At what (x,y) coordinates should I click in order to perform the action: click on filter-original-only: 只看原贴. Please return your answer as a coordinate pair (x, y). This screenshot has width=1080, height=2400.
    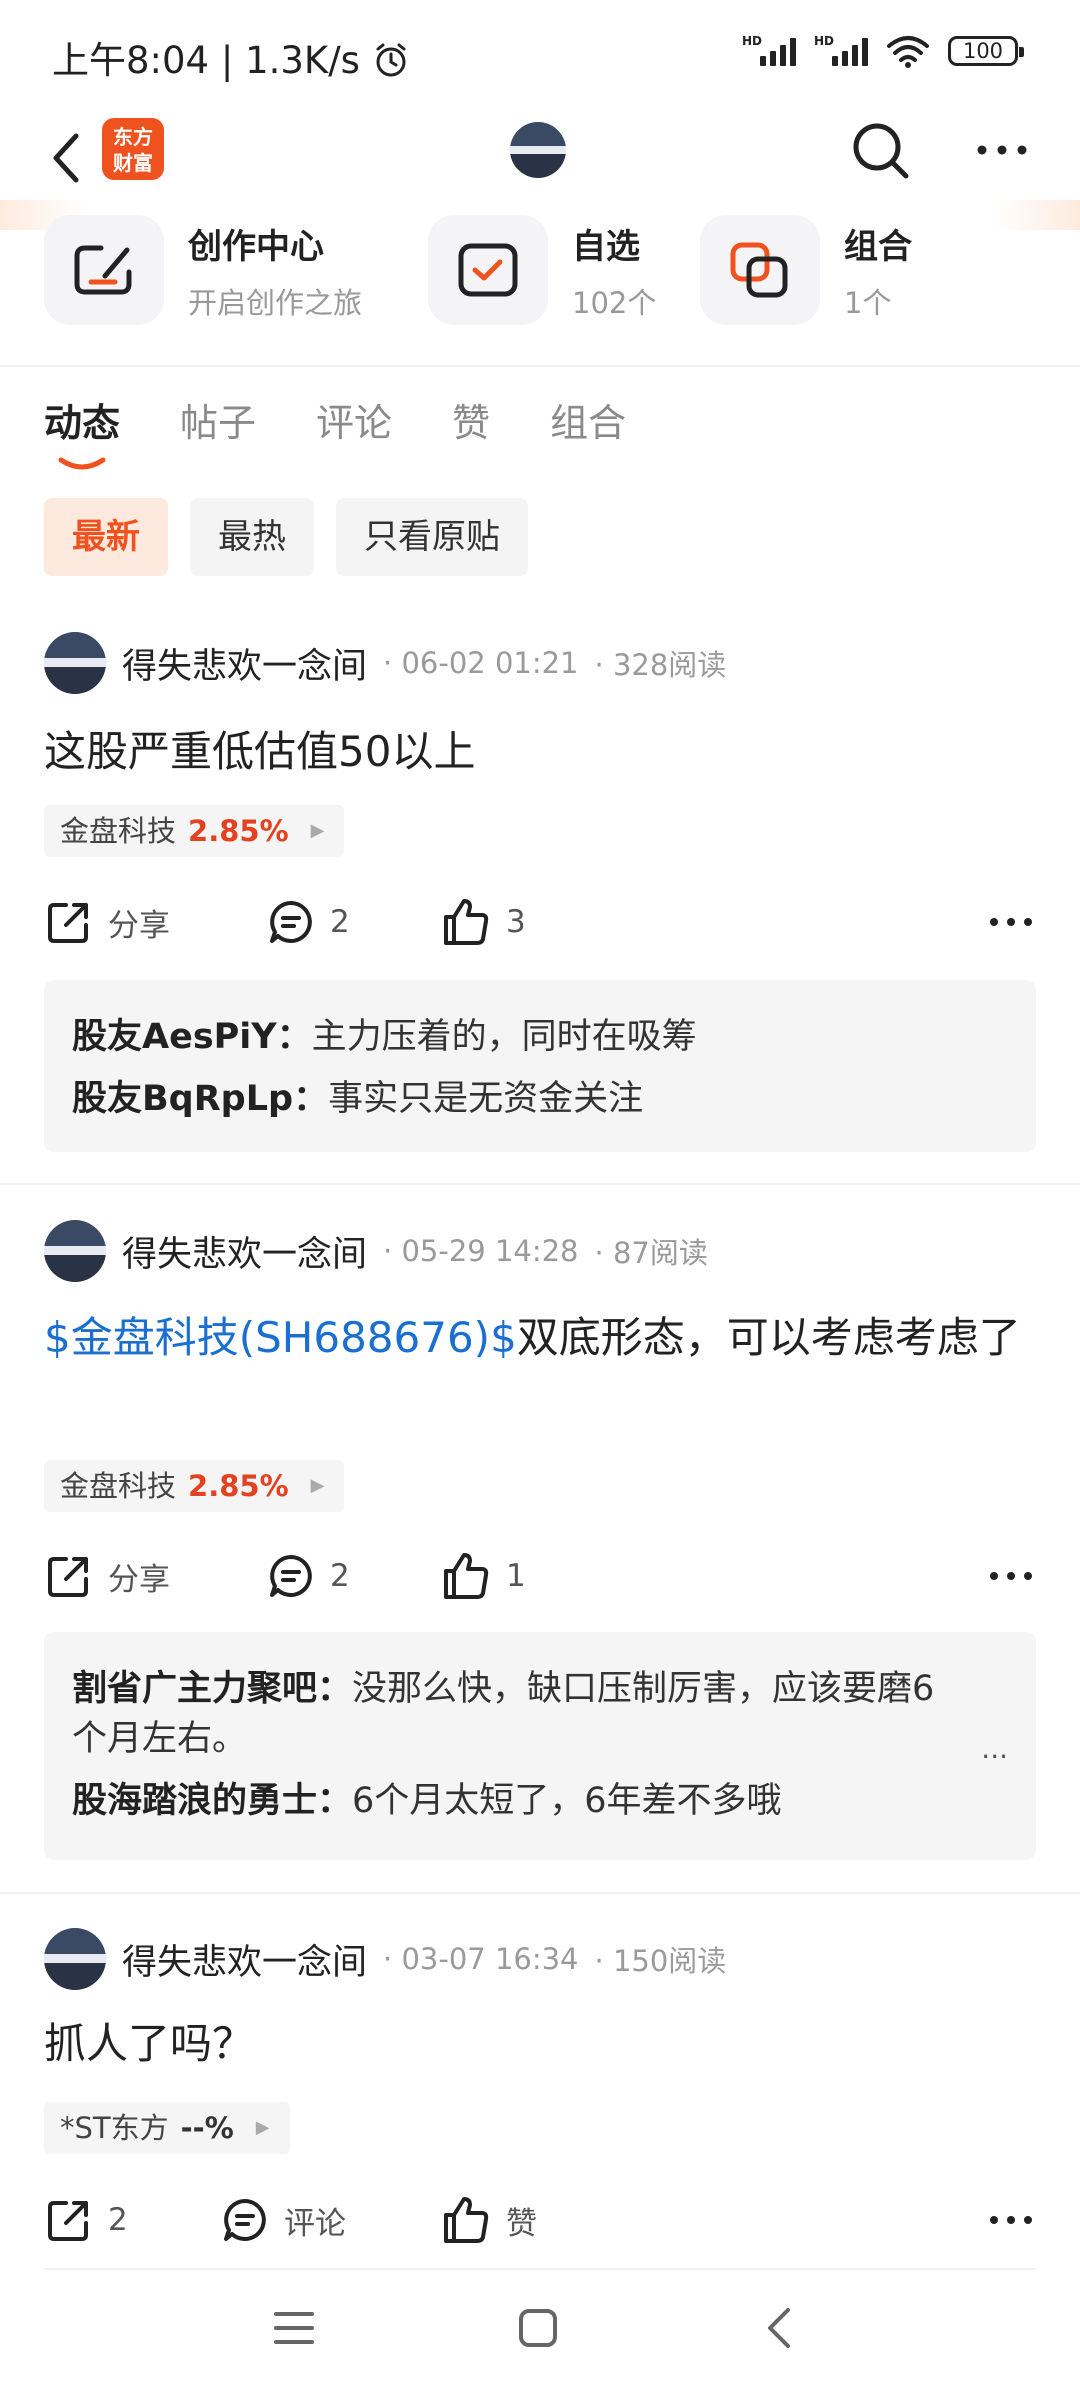
    Looking at the image, I should click on (432, 537).